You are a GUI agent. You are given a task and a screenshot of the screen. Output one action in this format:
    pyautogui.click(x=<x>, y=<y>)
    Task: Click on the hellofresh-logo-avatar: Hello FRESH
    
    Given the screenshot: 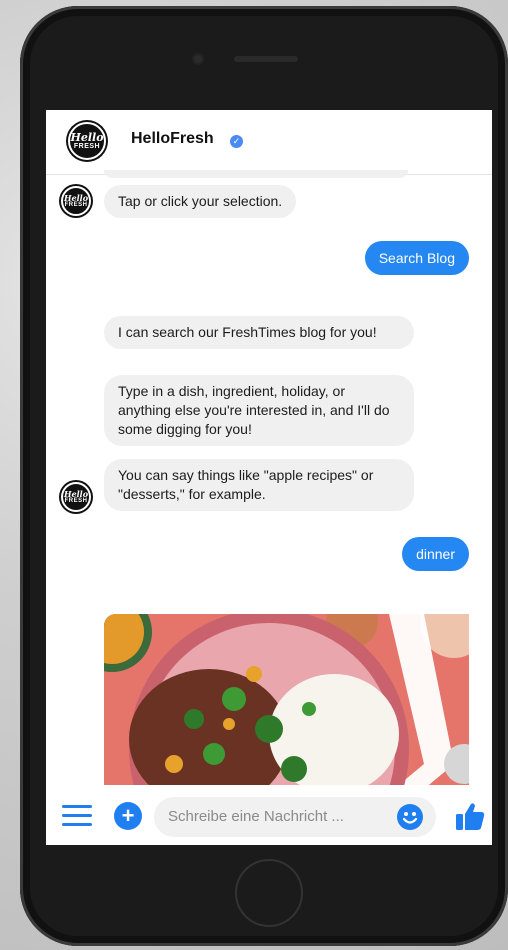 What is the action you would take?
    pyautogui.click(x=87, y=141)
    